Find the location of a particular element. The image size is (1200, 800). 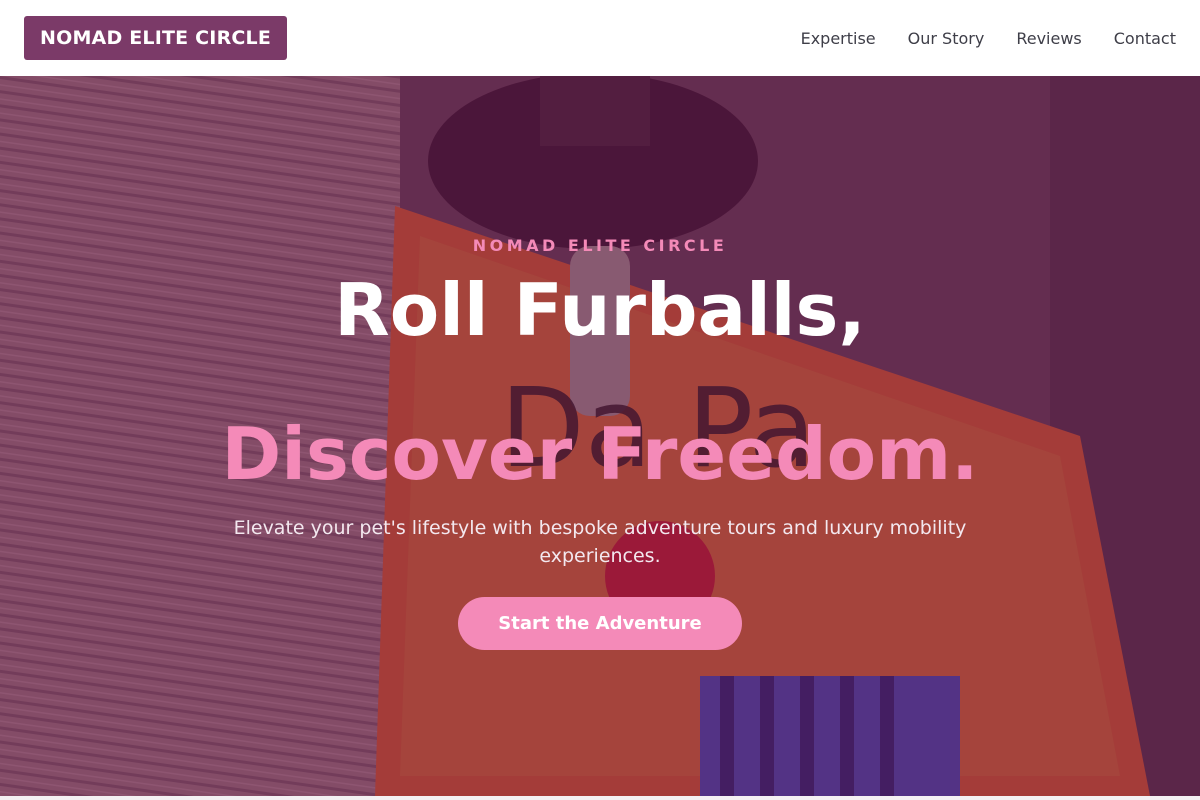

start-adventure-button: Start the Adventure is located at coordinates (600, 623).